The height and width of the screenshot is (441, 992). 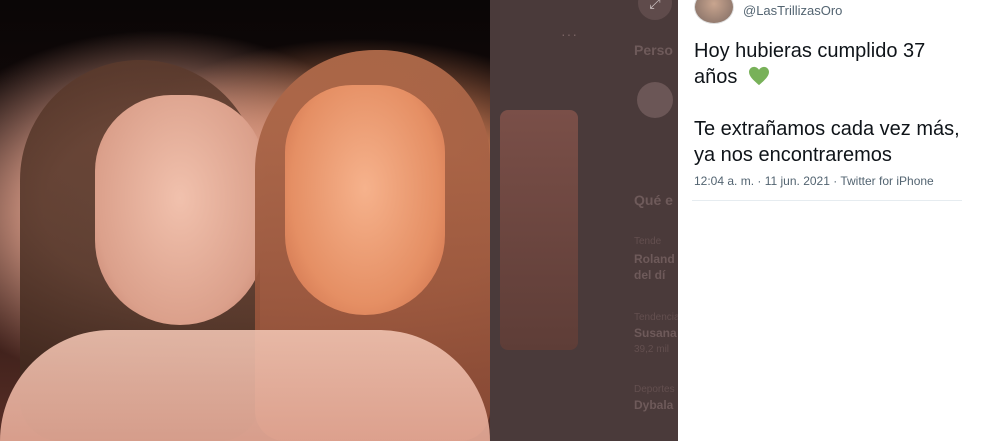 I want to click on tweet-date: 11 jun. 2021, so click(x=797, y=181).